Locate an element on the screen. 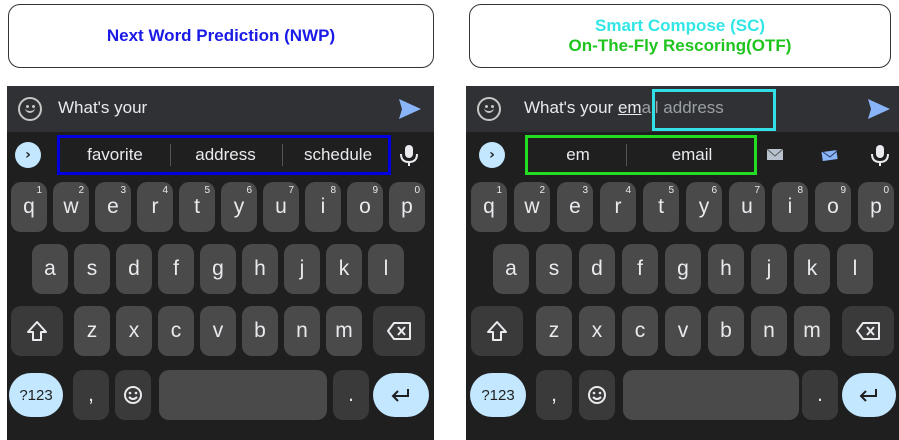 The width and height of the screenshot is (899, 440). enter-return-icon is located at coordinates (400, 395).